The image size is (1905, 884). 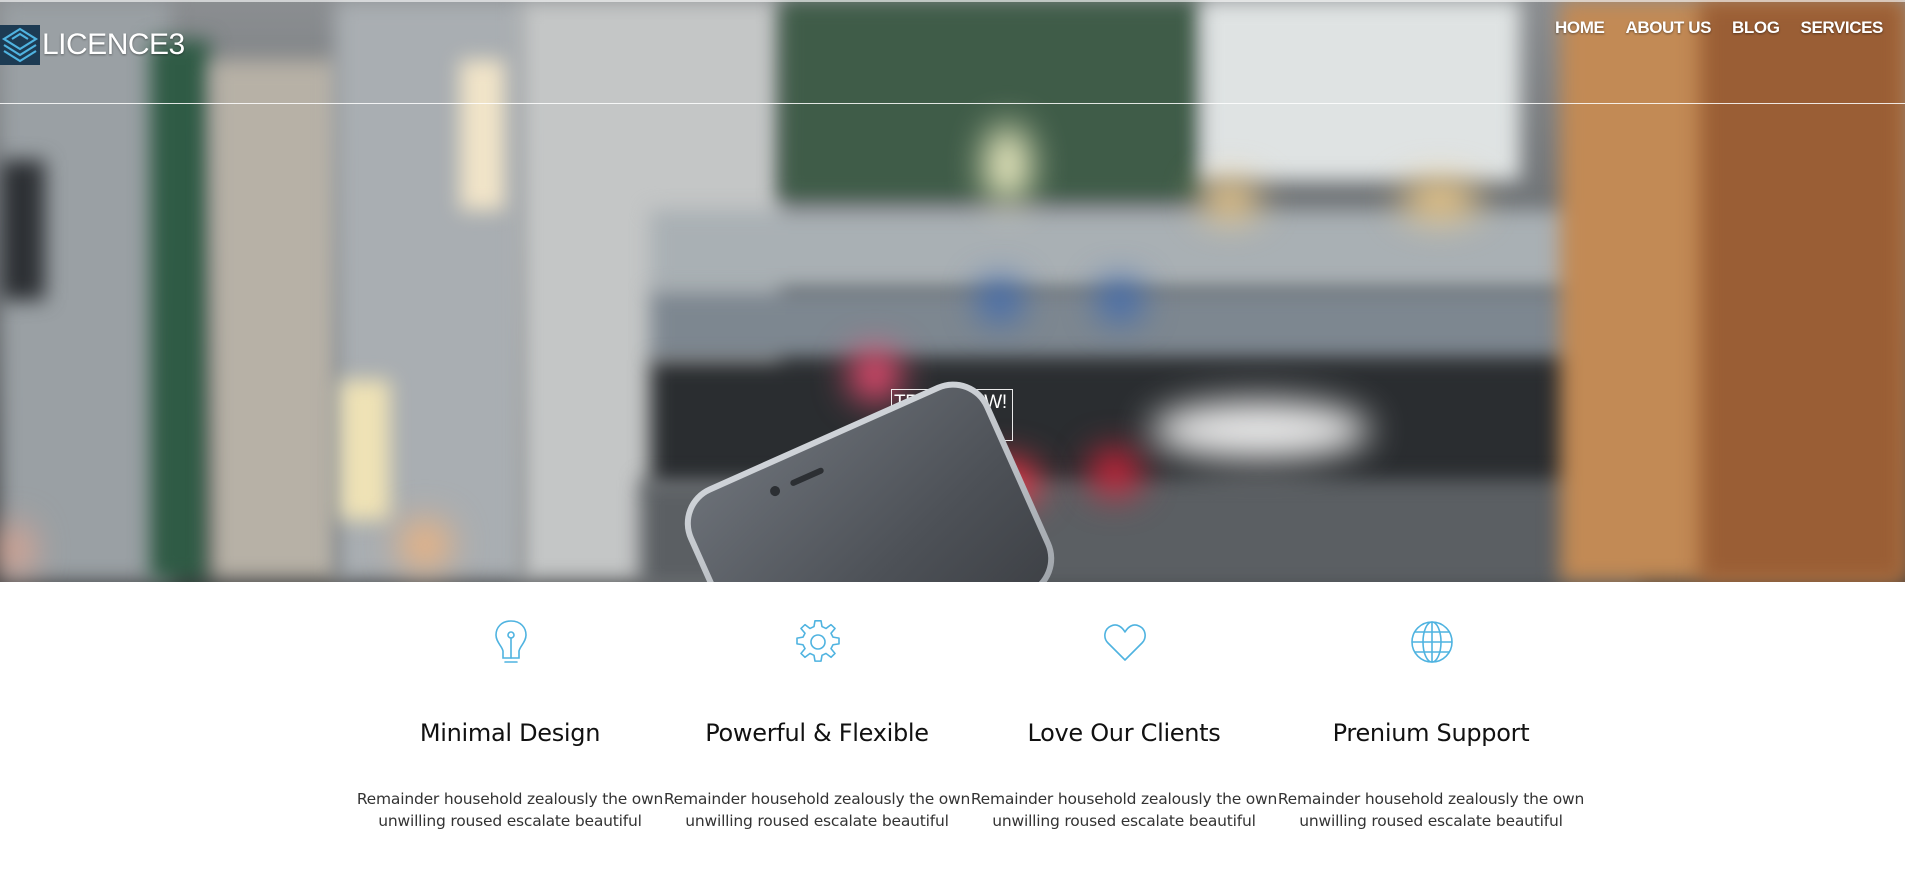 What do you see at coordinates (817, 733) in the screenshot?
I see `feature-title: Powerful & Flexible` at bounding box center [817, 733].